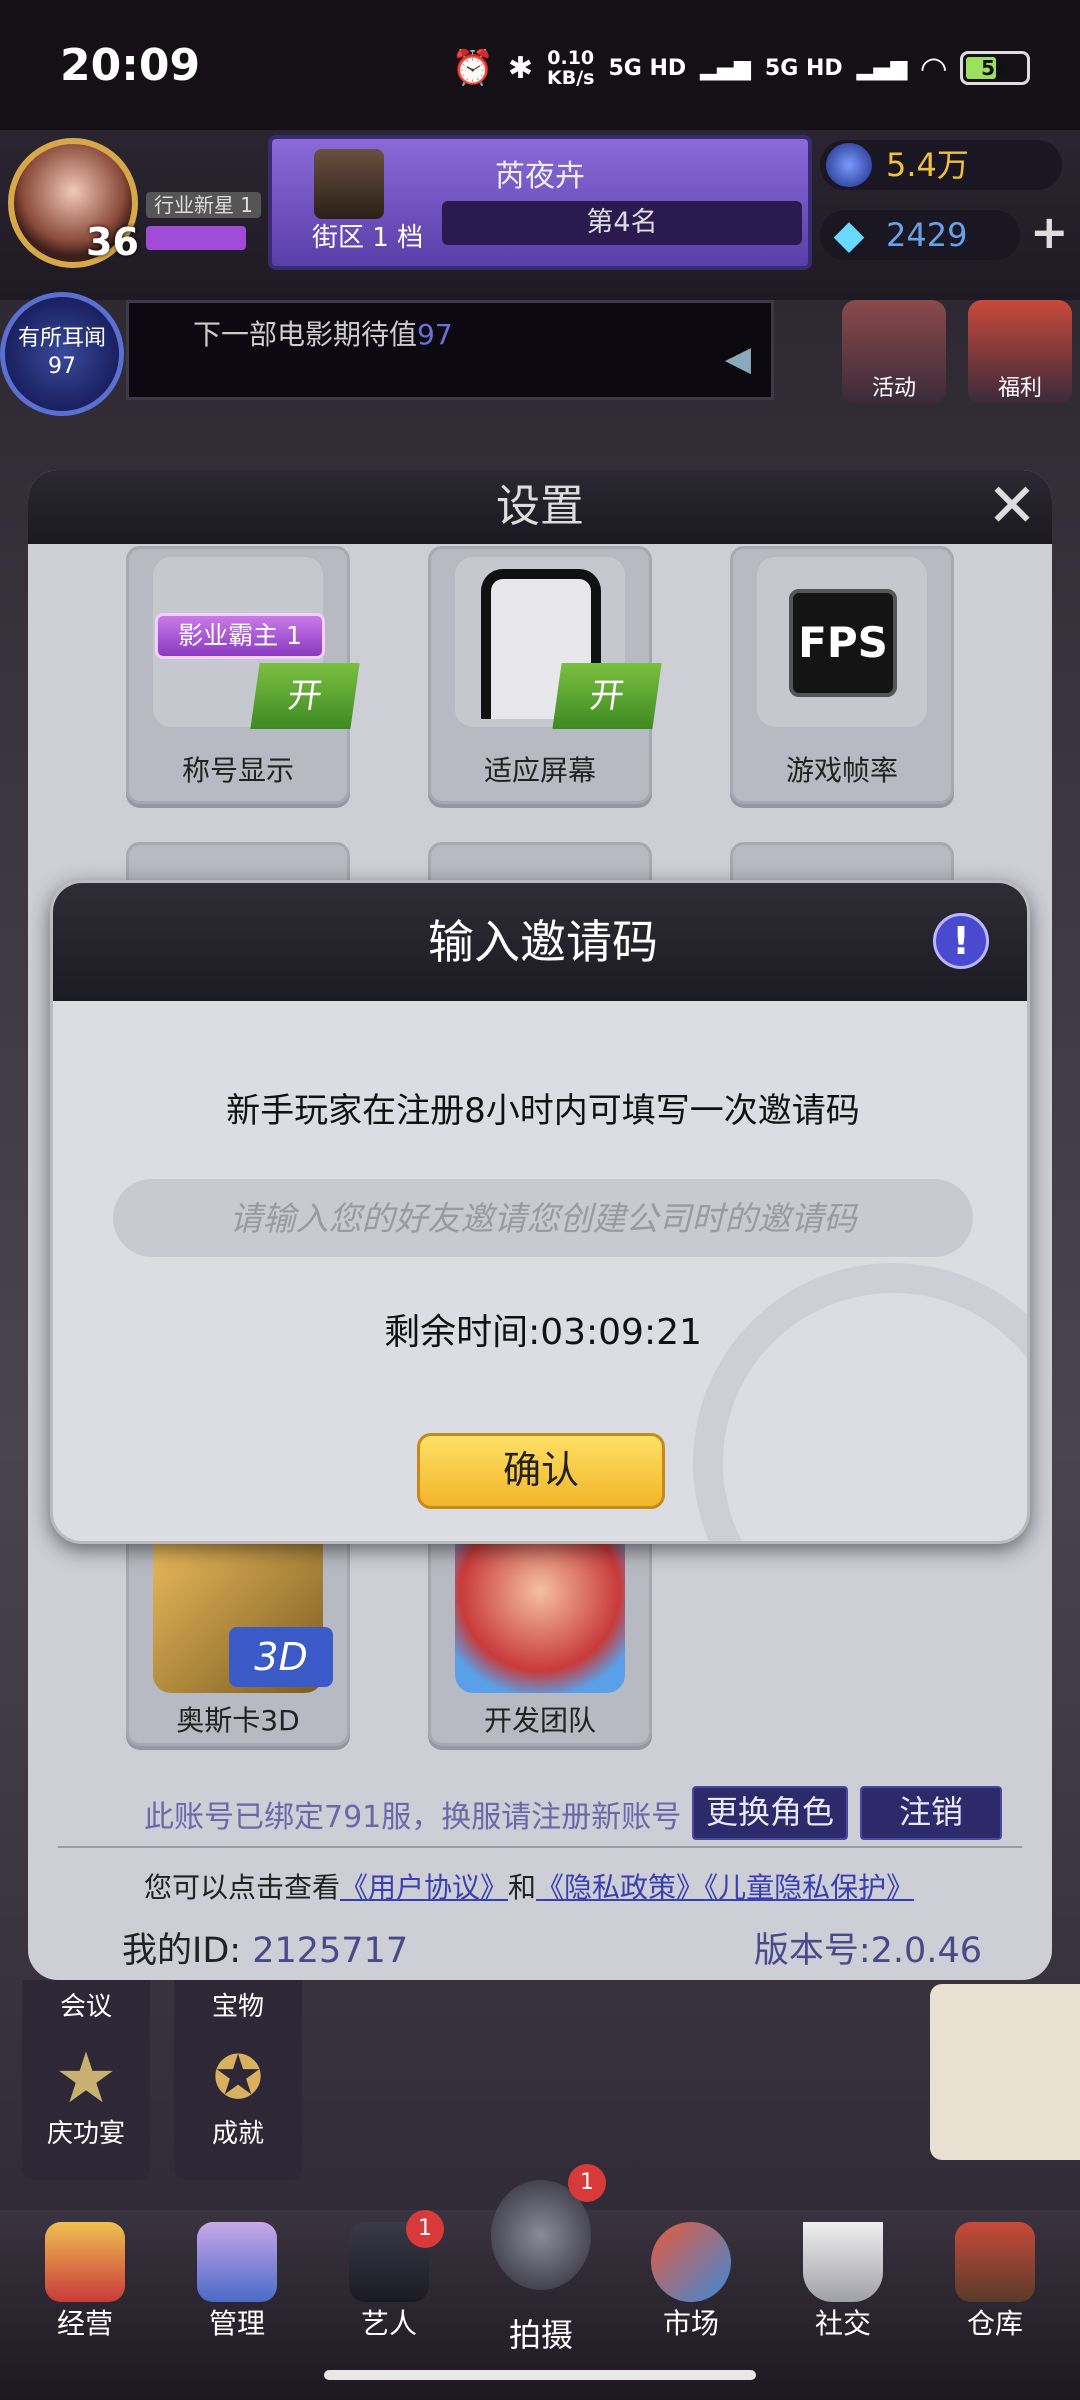 The width and height of the screenshot is (1080, 2400). I want to click on celebration-label: 庆功宴, so click(86, 2131).